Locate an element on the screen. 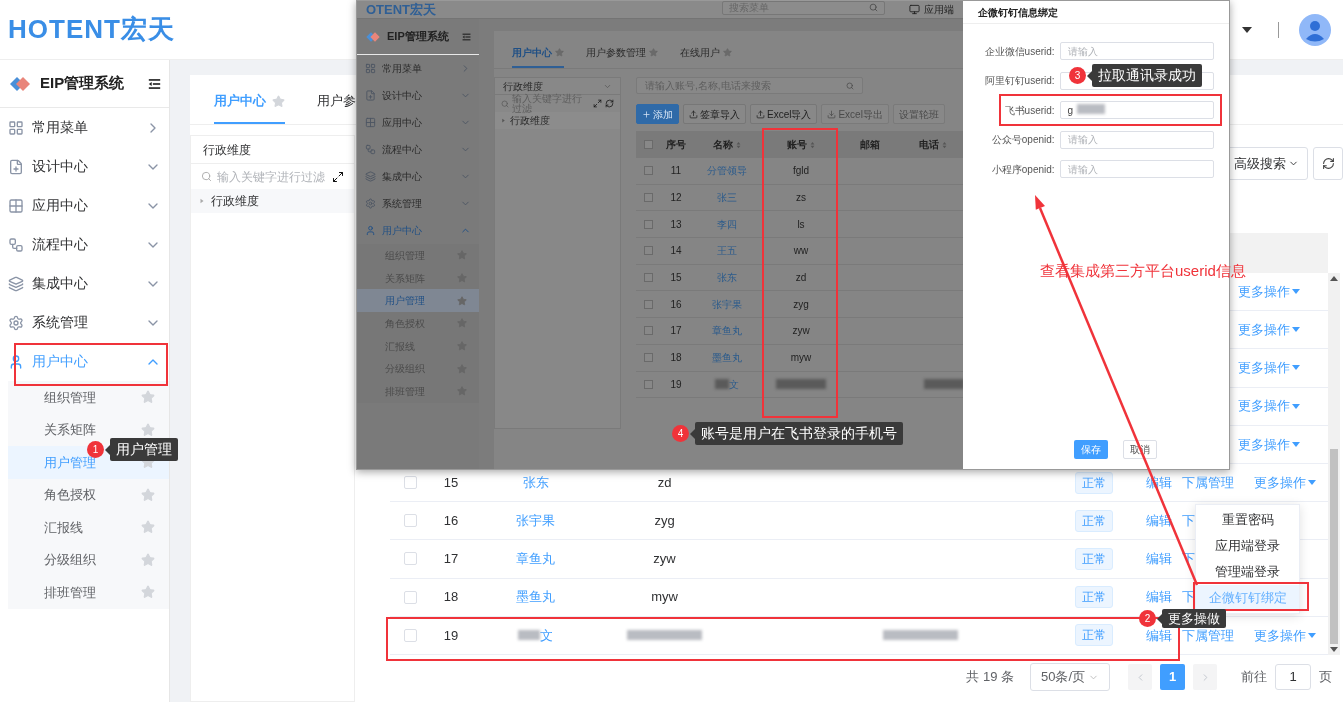  callout-tooltip: 更多操做 is located at coordinates (1191, 618).